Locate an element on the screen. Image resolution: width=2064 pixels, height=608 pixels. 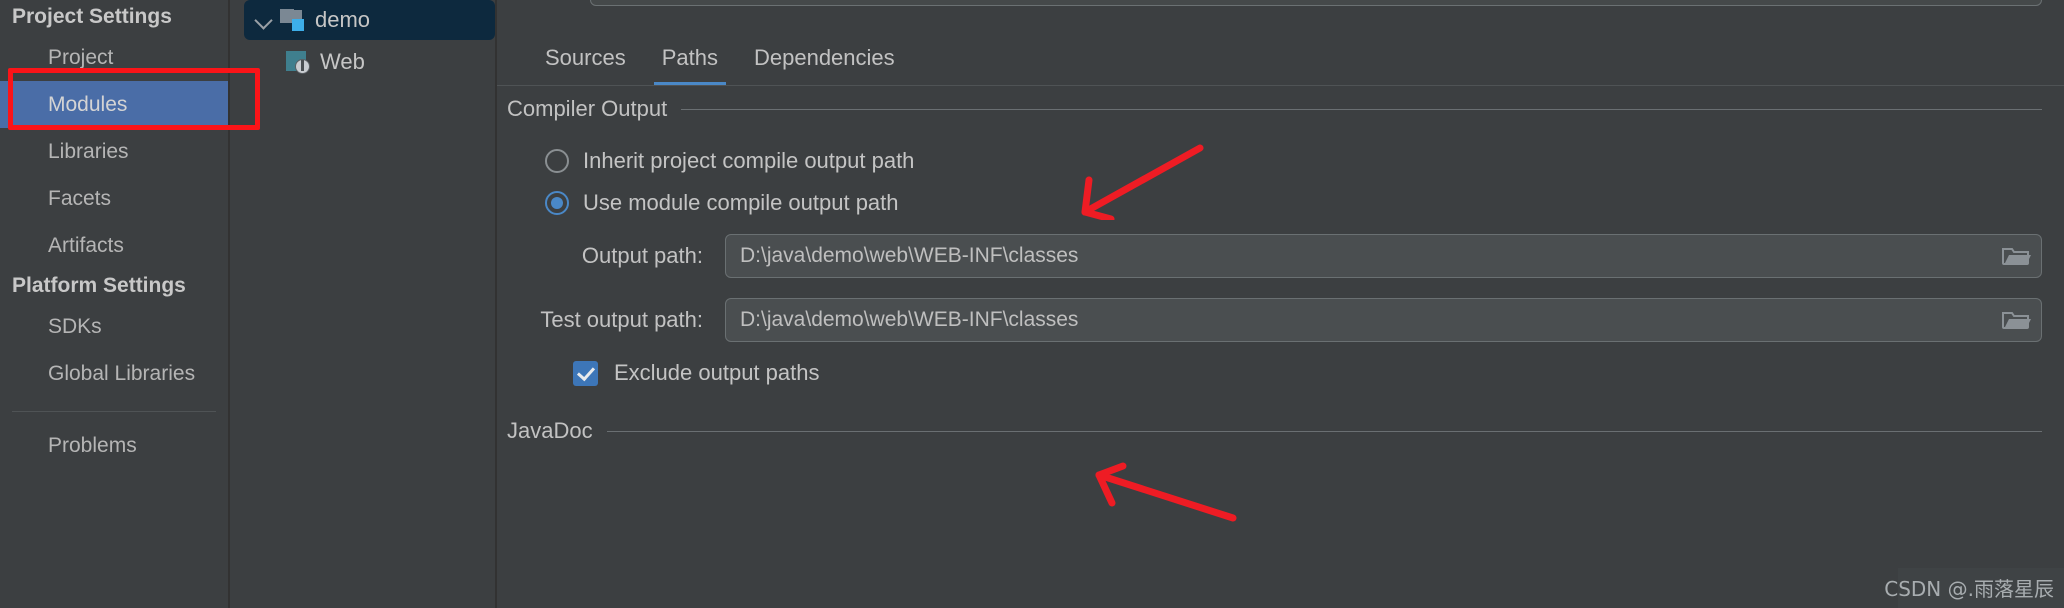
tab-sources: Sources is located at coordinates (585, 58).